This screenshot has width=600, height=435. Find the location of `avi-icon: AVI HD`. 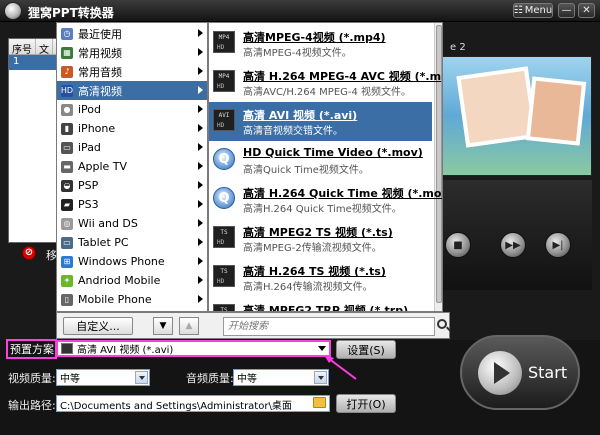

avi-icon: AVI HD is located at coordinates (224, 120).